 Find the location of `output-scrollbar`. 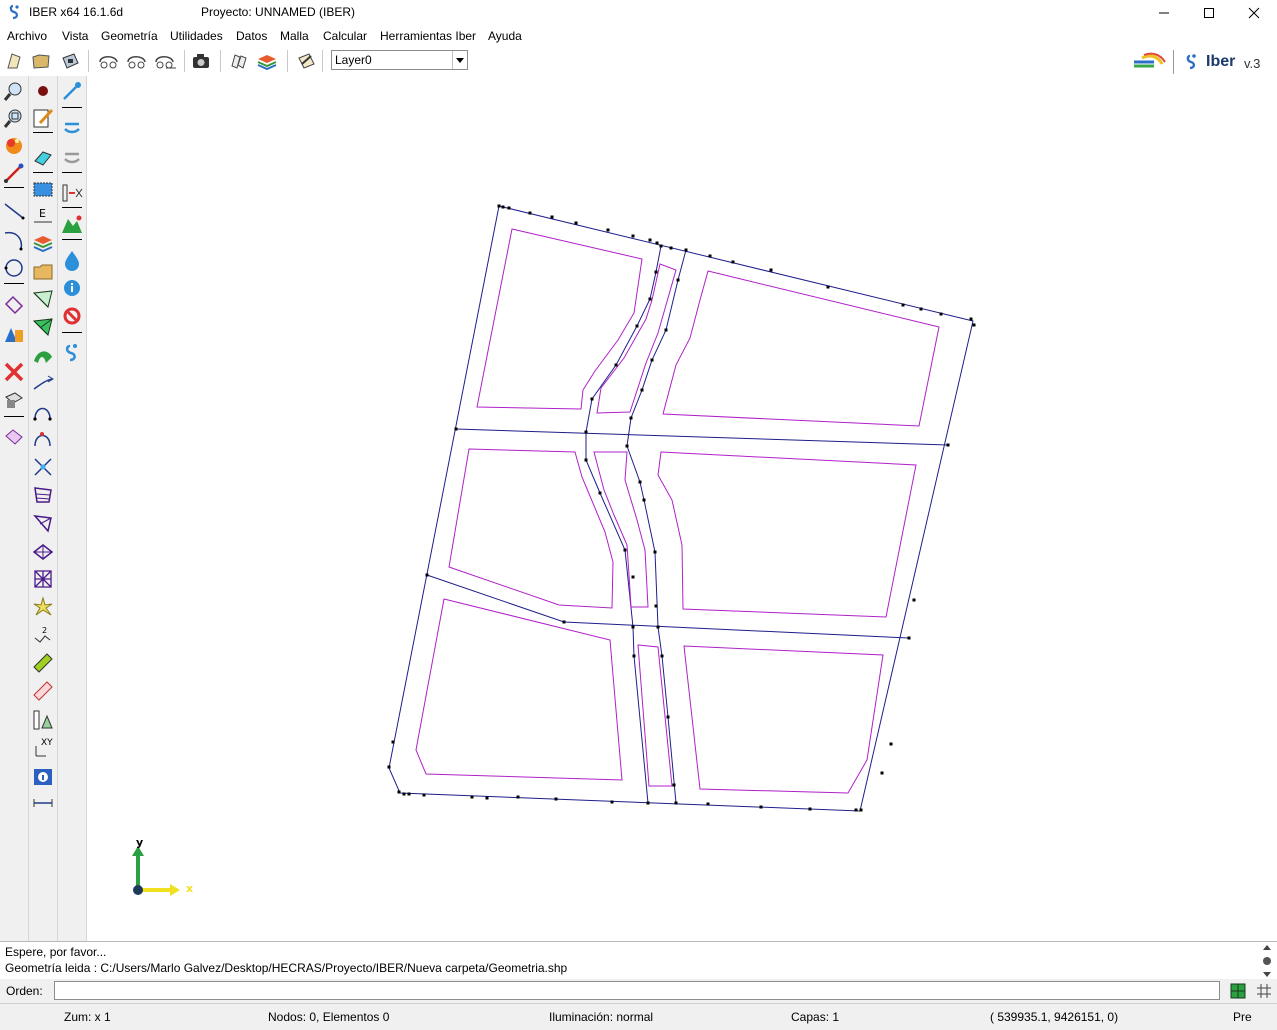

output-scrollbar is located at coordinates (1267, 961).